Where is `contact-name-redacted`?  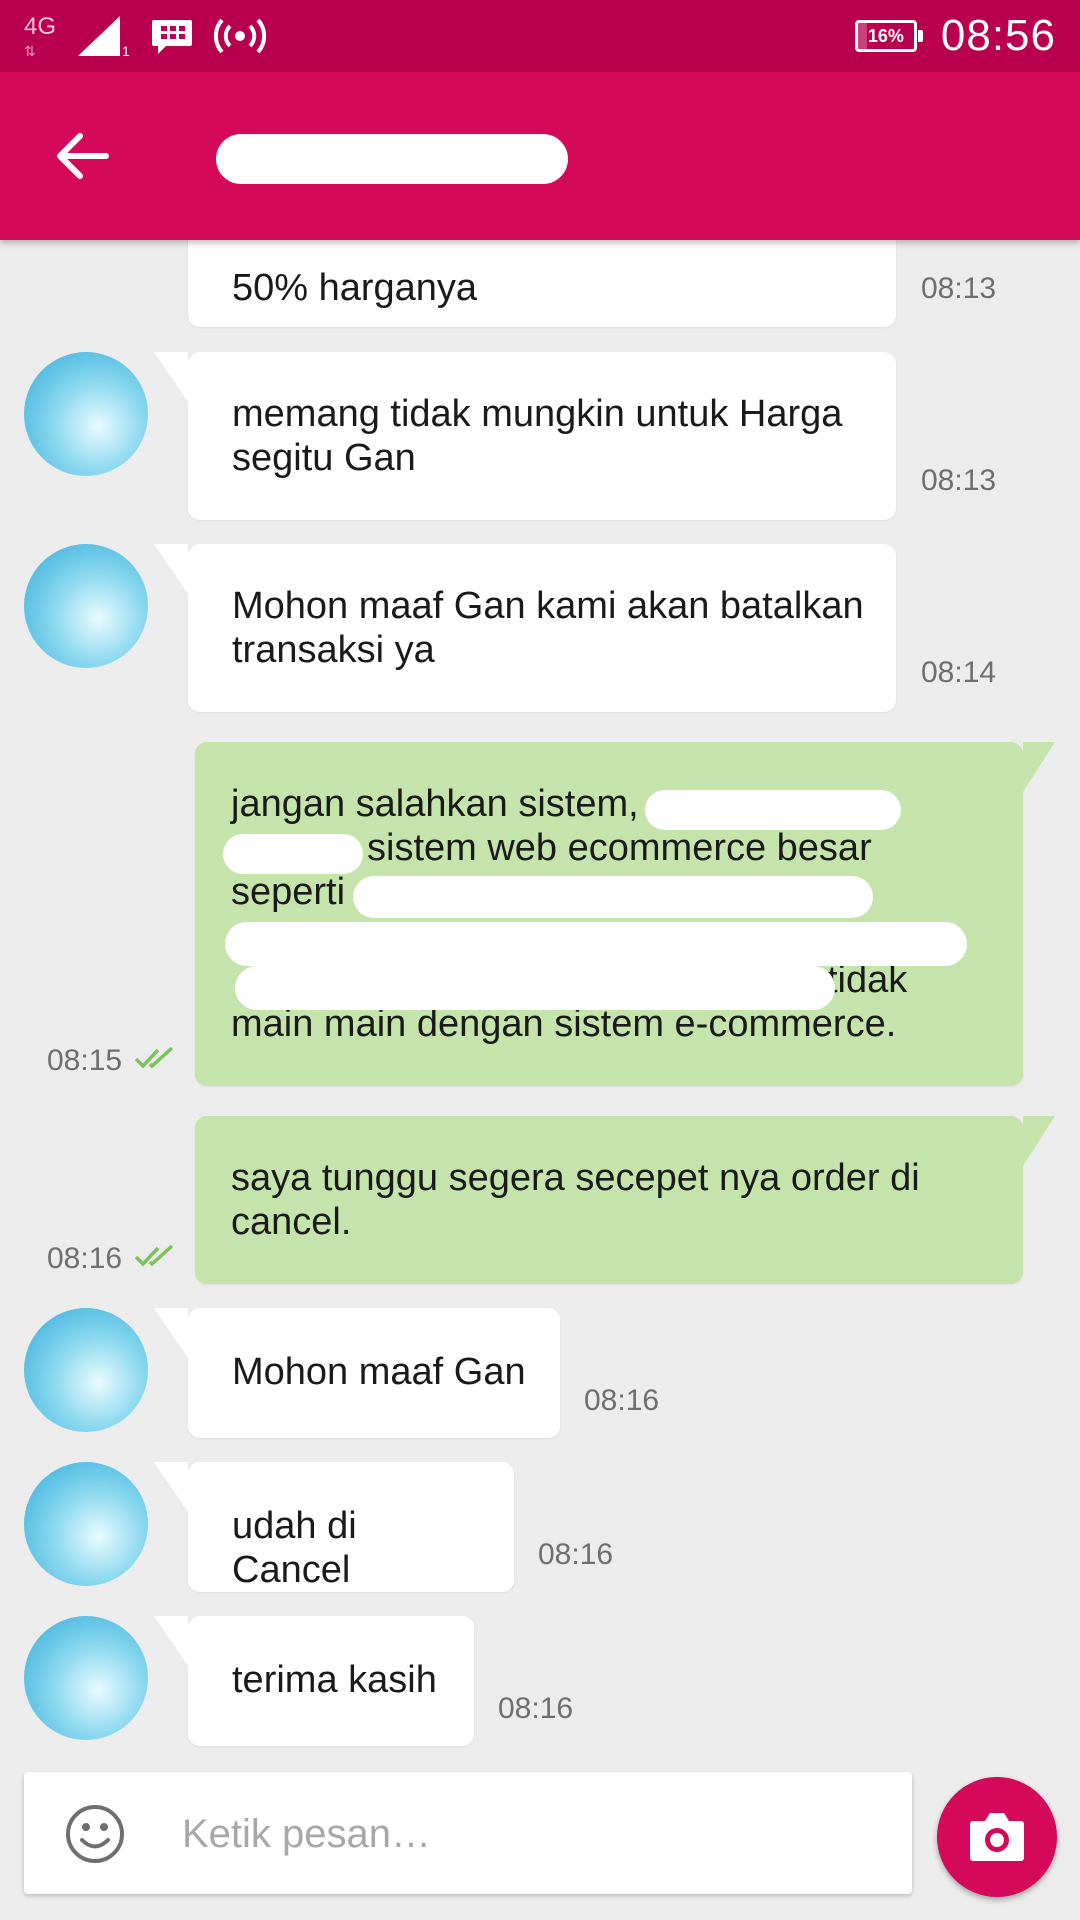
contact-name-redacted is located at coordinates (392, 159).